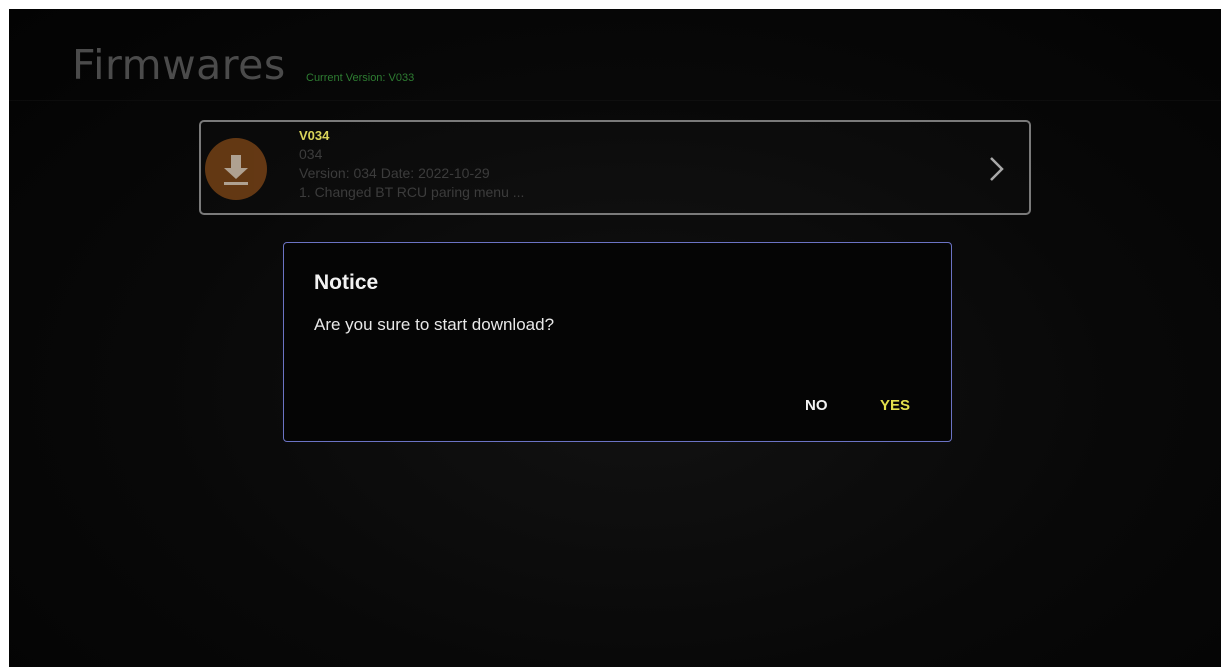 The height and width of the screenshot is (667, 1221). I want to click on no-button: NO, so click(816, 405).